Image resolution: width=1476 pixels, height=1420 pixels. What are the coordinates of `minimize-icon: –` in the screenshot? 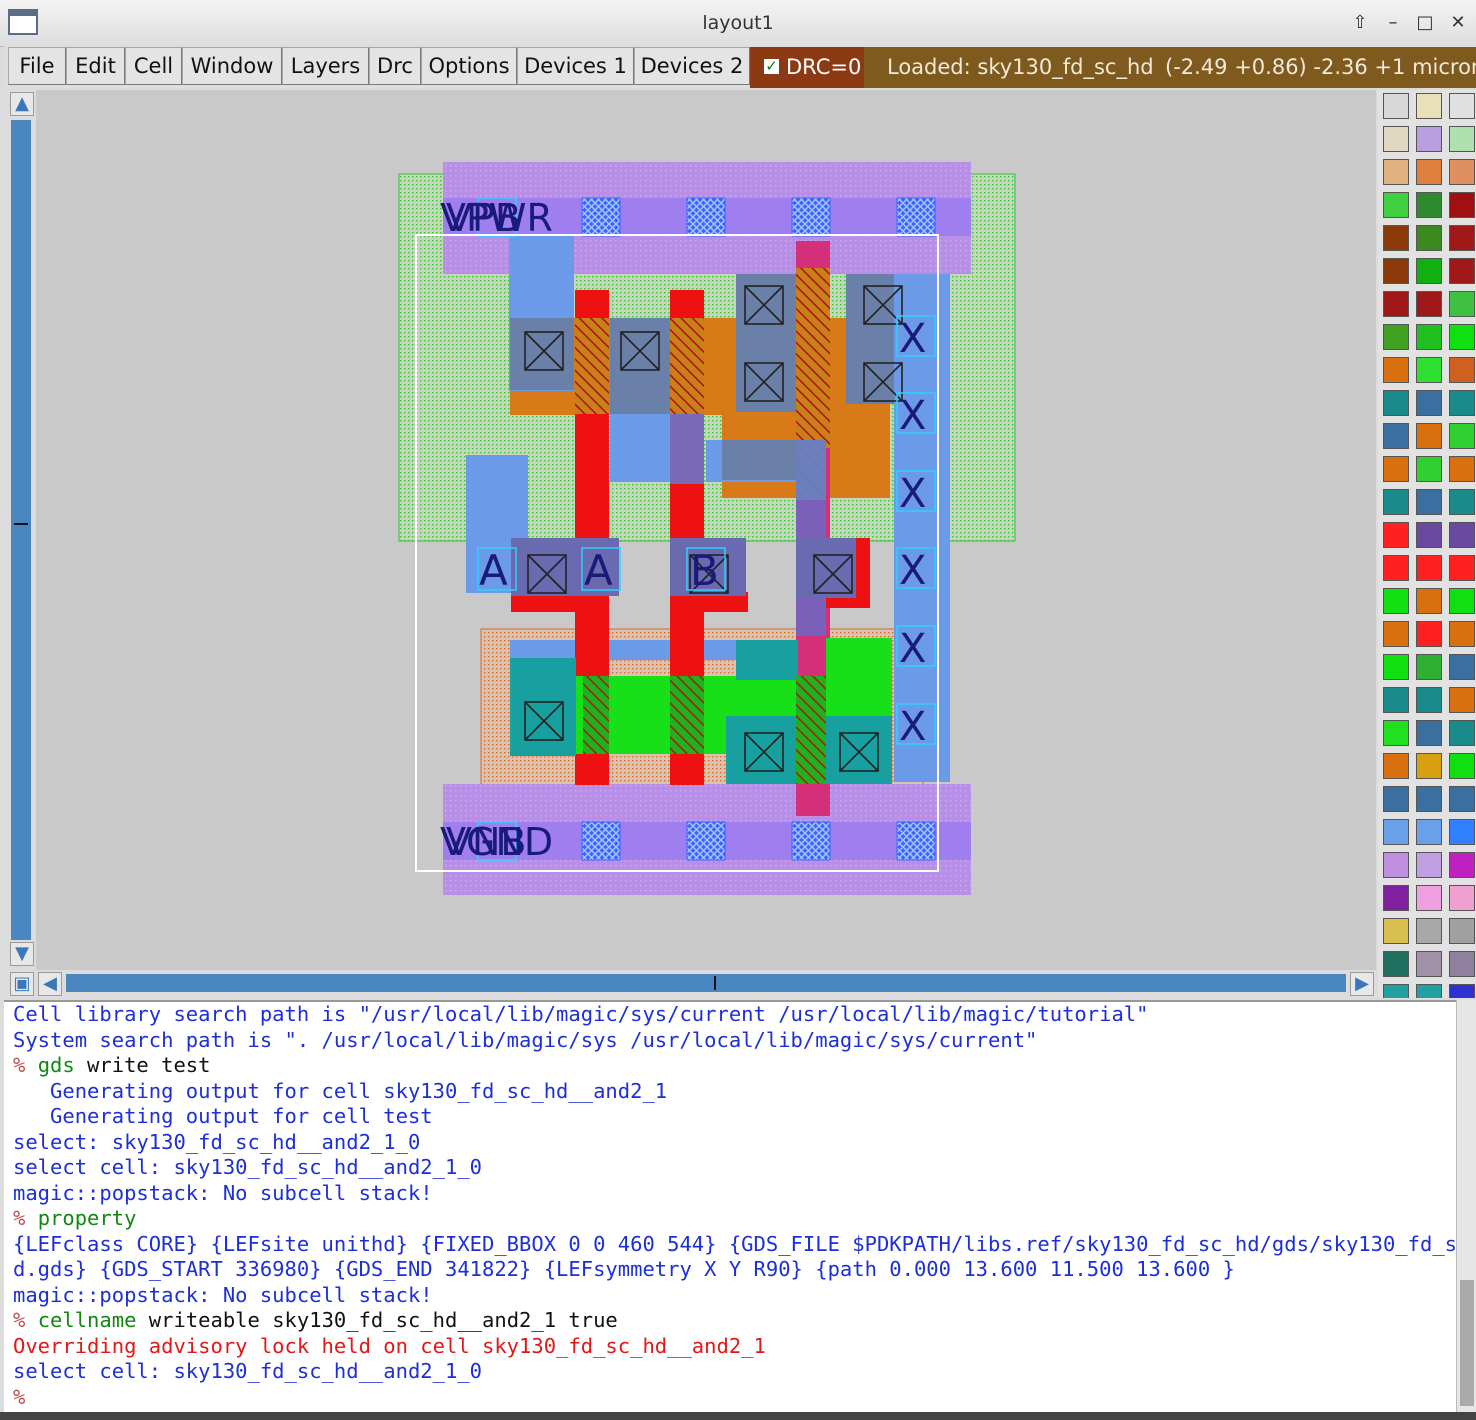 It's located at (1393, 23).